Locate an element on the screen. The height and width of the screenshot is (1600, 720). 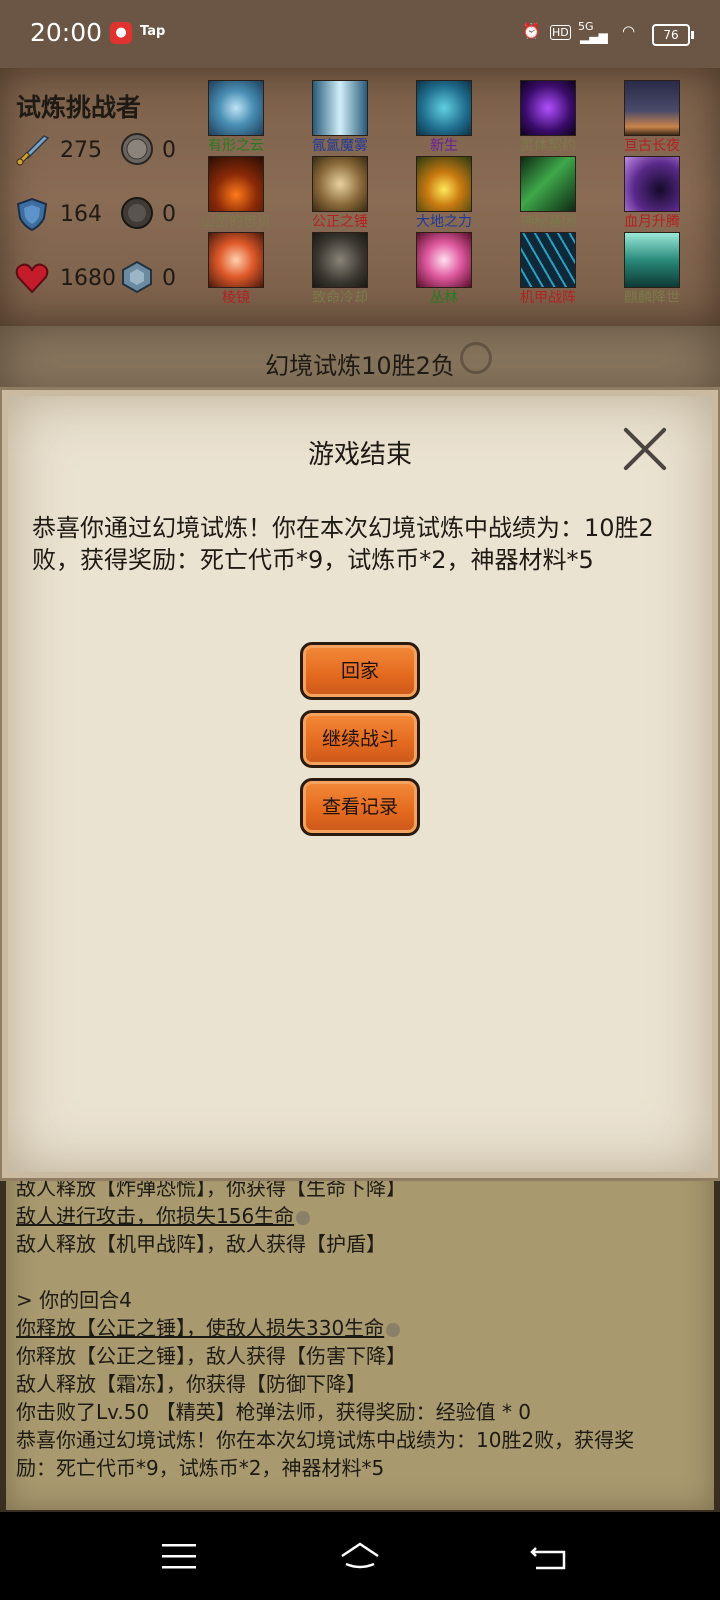
home-nav-icon is located at coordinates (360, 1556).